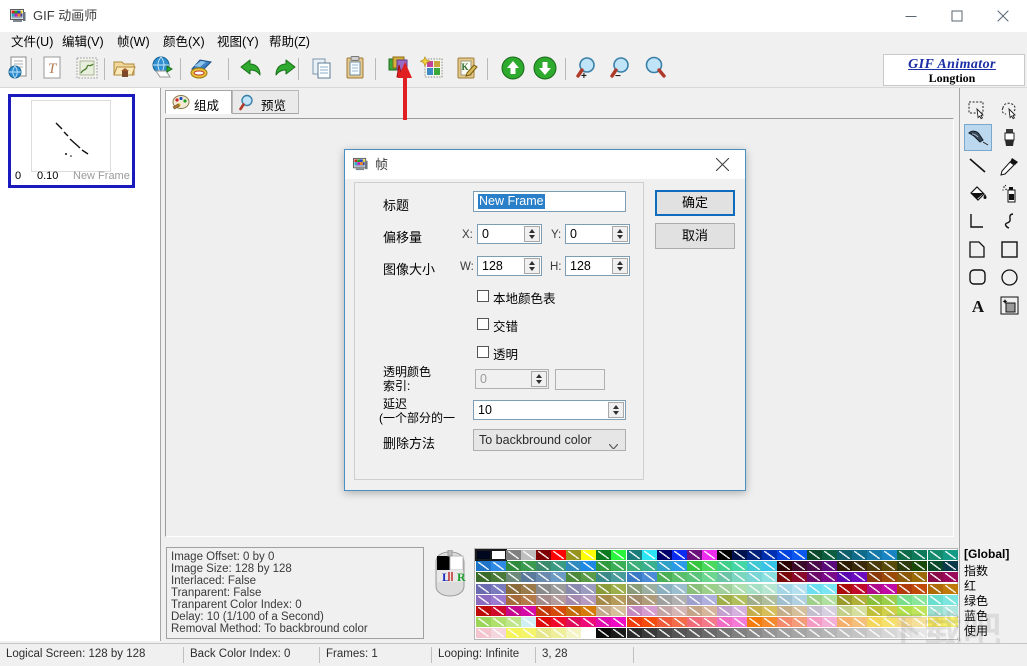  I want to click on eyedropper-tool, so click(1010, 165).